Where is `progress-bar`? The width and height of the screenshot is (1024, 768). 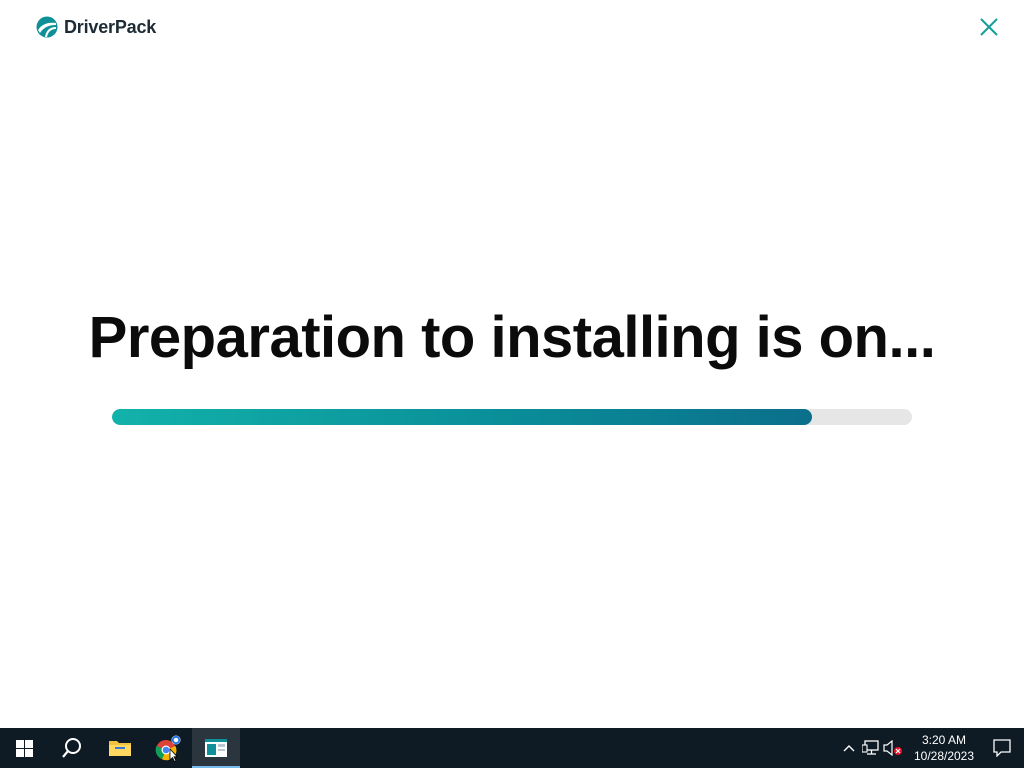
progress-bar is located at coordinates (512, 417).